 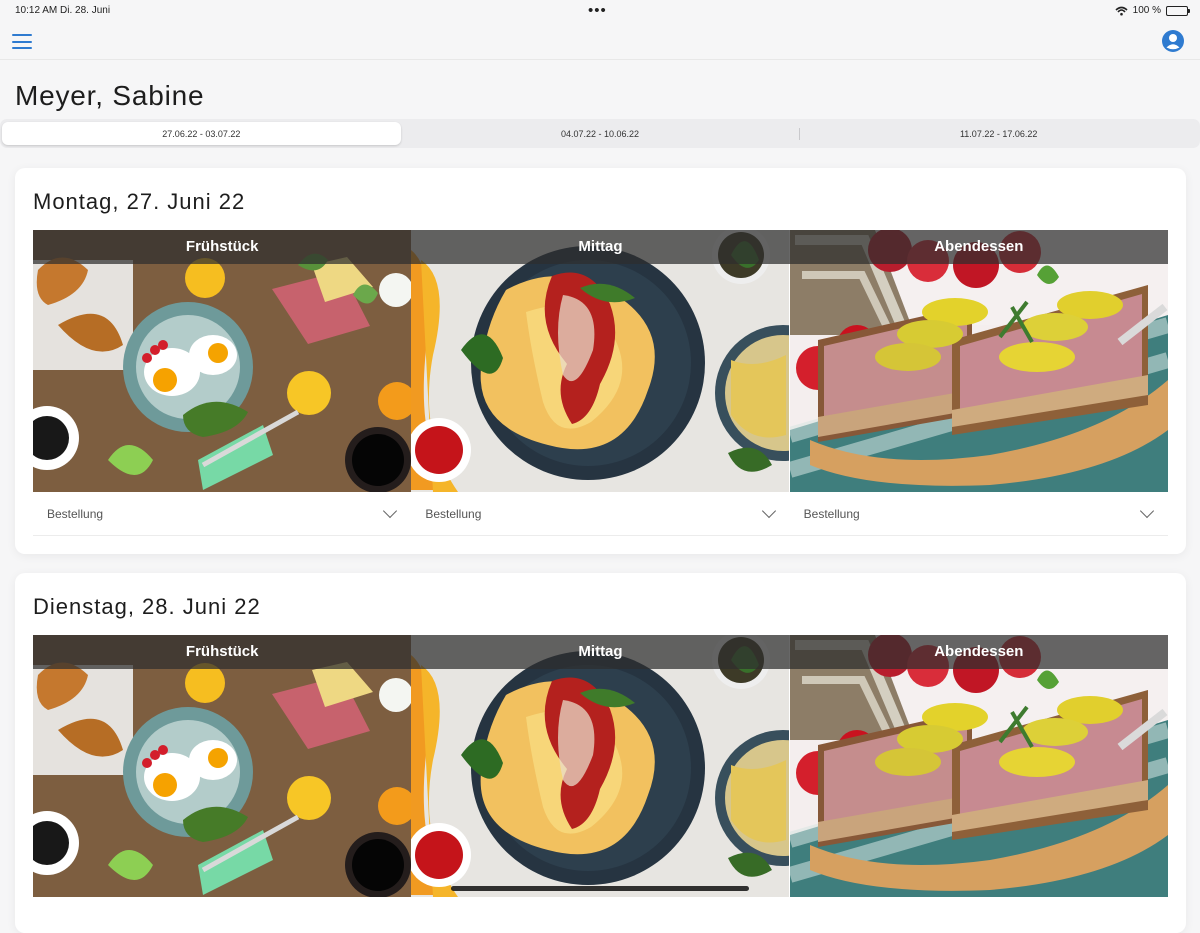 I want to click on meal-card-breakfast: Frühstück Bestellung, so click(x=222, y=383).